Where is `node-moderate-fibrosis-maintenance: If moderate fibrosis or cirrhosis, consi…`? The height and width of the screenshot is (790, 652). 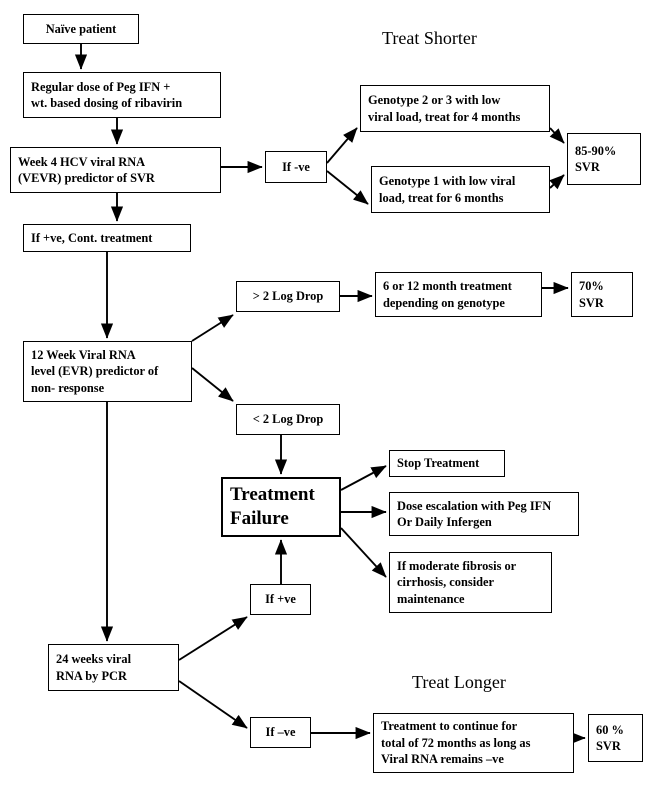 node-moderate-fibrosis-maintenance: If moderate fibrosis or cirrhosis, consi… is located at coordinates (470, 582).